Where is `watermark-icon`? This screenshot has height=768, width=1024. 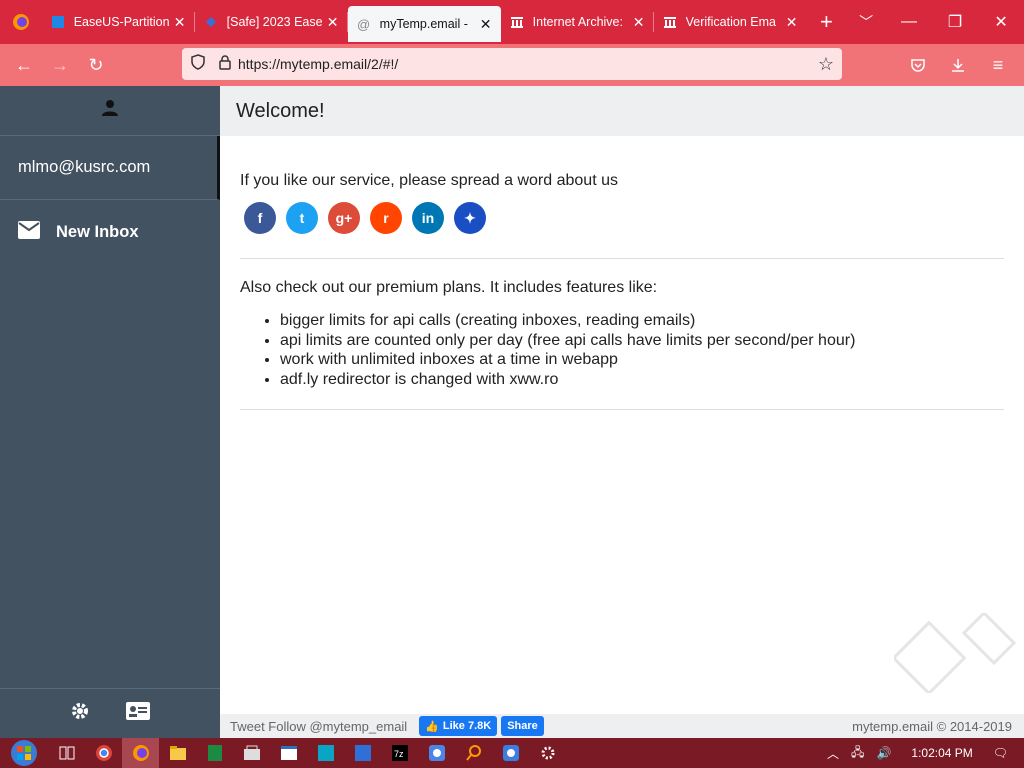 watermark-icon is located at coordinates (957, 654).